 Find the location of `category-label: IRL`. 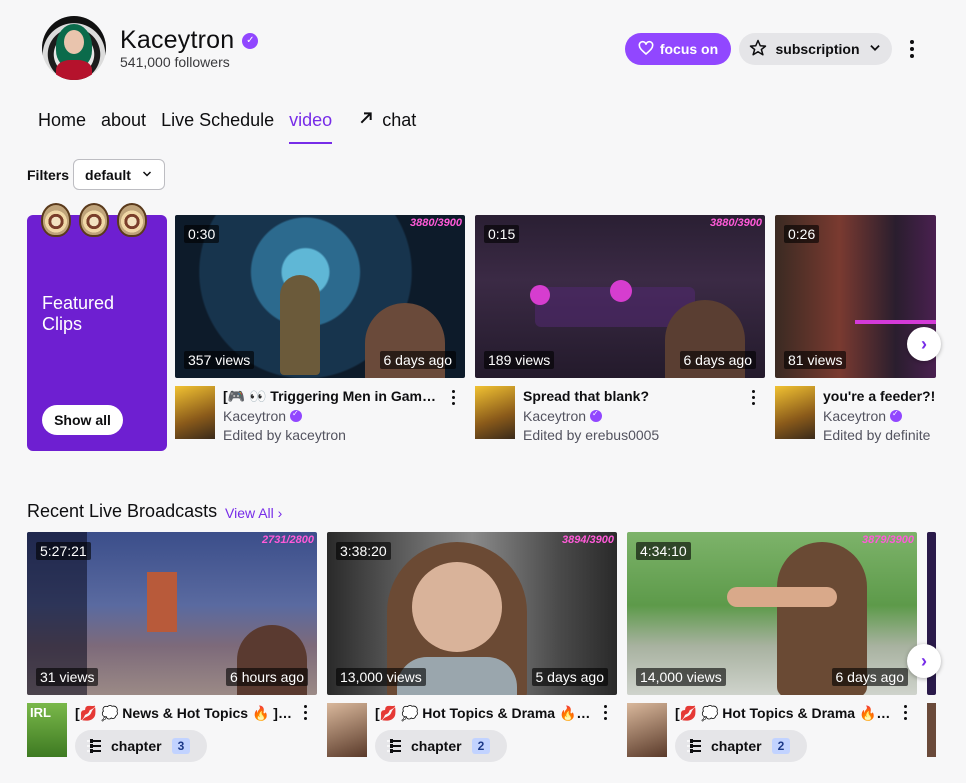

category-label: IRL is located at coordinates (40, 712).